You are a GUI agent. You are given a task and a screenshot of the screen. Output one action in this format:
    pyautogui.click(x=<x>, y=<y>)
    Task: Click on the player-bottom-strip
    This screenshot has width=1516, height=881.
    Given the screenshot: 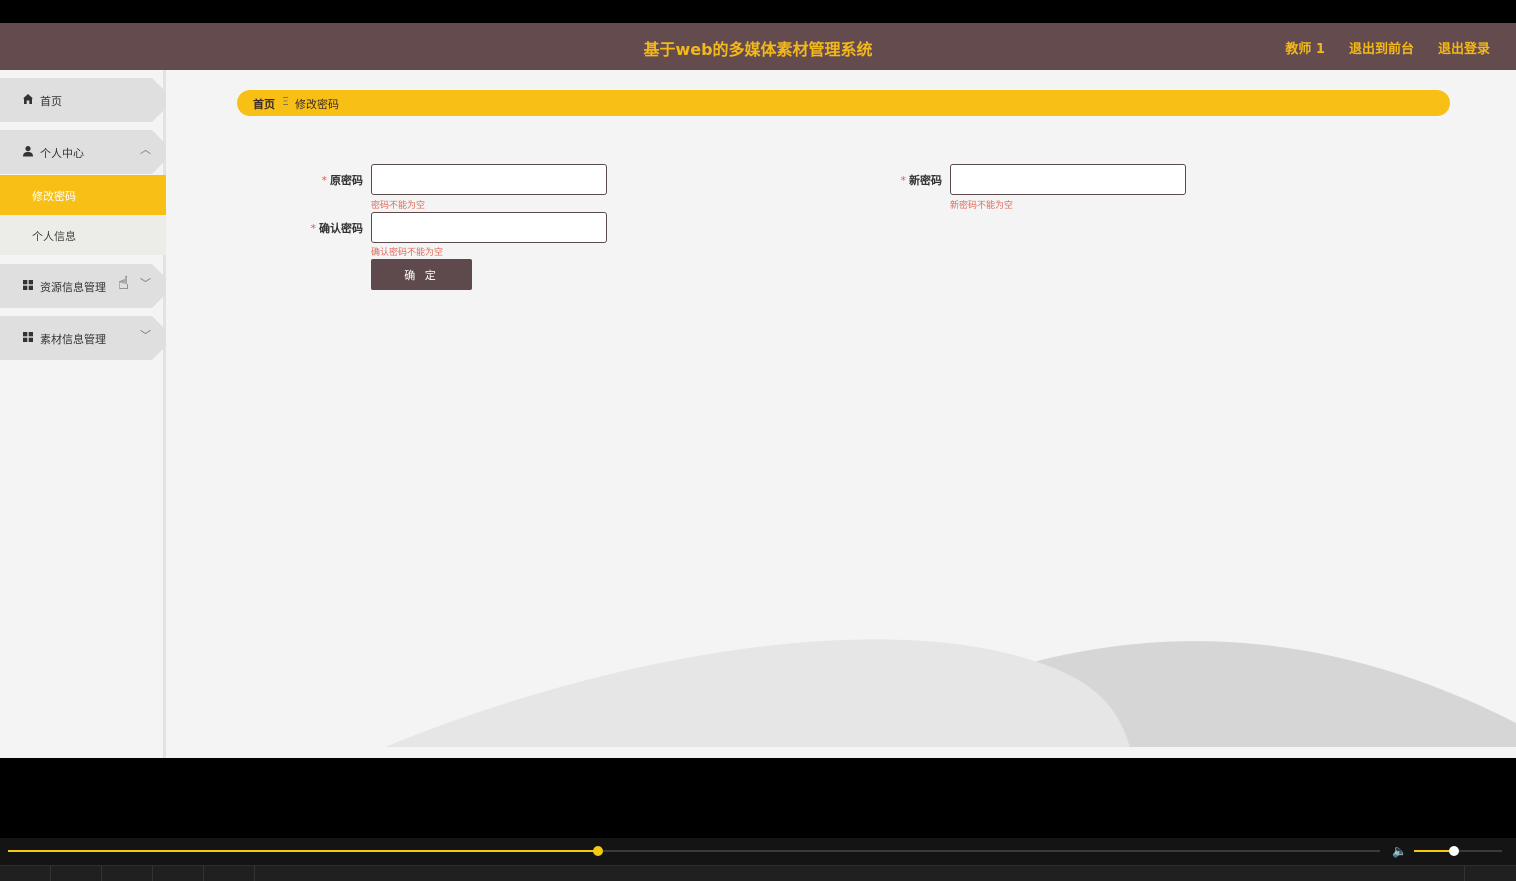 What is the action you would take?
    pyautogui.click(x=758, y=873)
    